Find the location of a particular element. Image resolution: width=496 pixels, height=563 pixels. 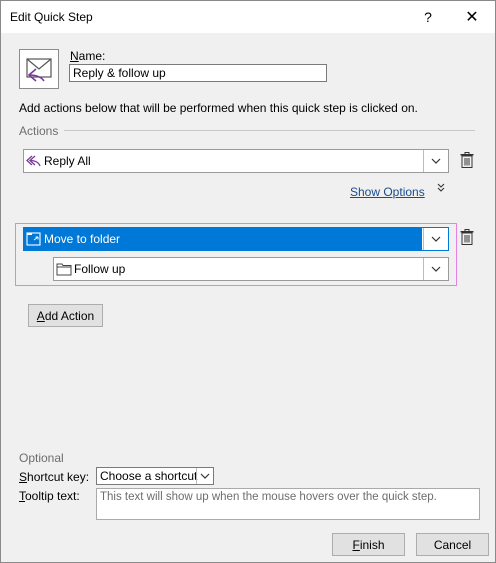

finish-button: Finish is located at coordinates (368, 544).